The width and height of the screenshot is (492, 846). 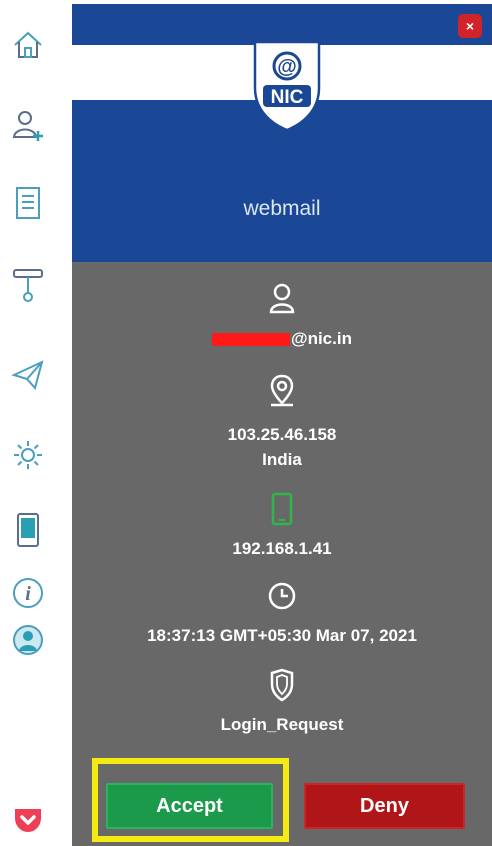 I want to click on accept-button: Accept, so click(x=189, y=806).